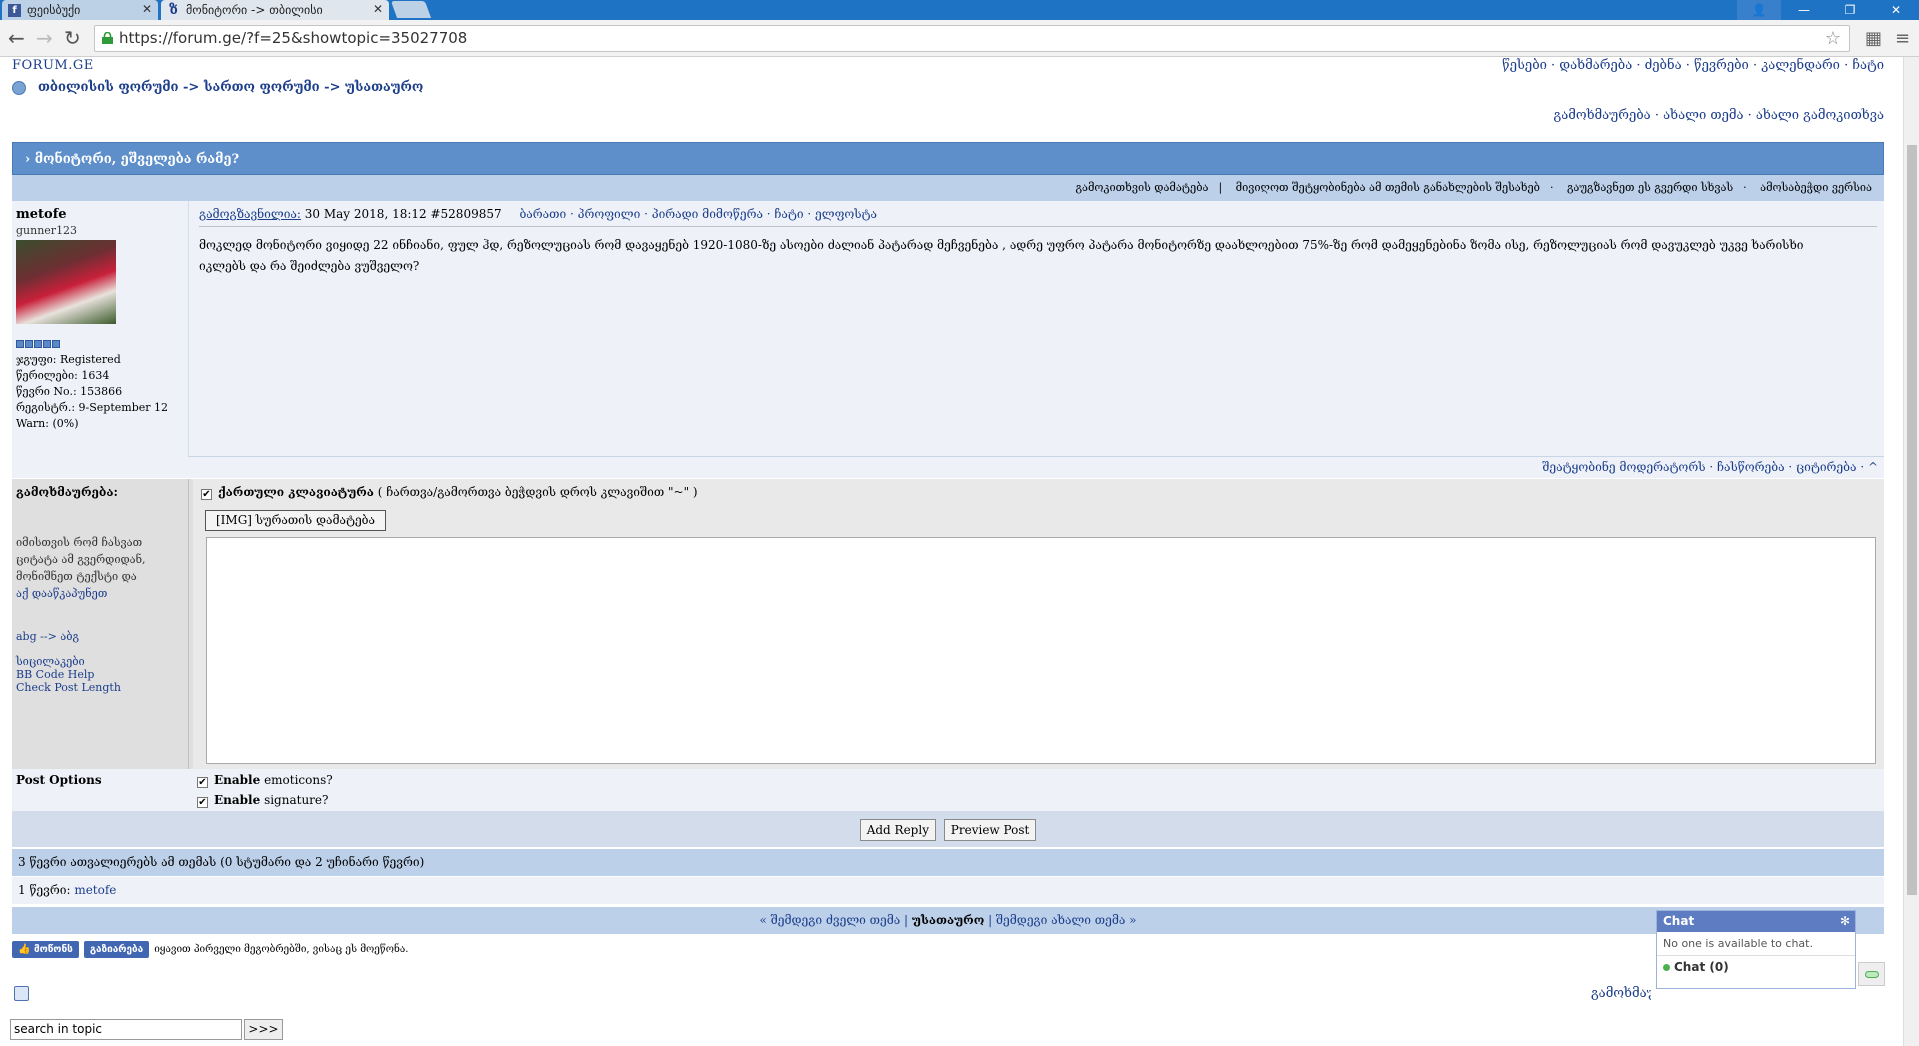 This screenshot has width=1919, height=1046. What do you see at coordinates (116, 949) in the screenshot?
I see `facebook-share-button: გაზიარება` at bounding box center [116, 949].